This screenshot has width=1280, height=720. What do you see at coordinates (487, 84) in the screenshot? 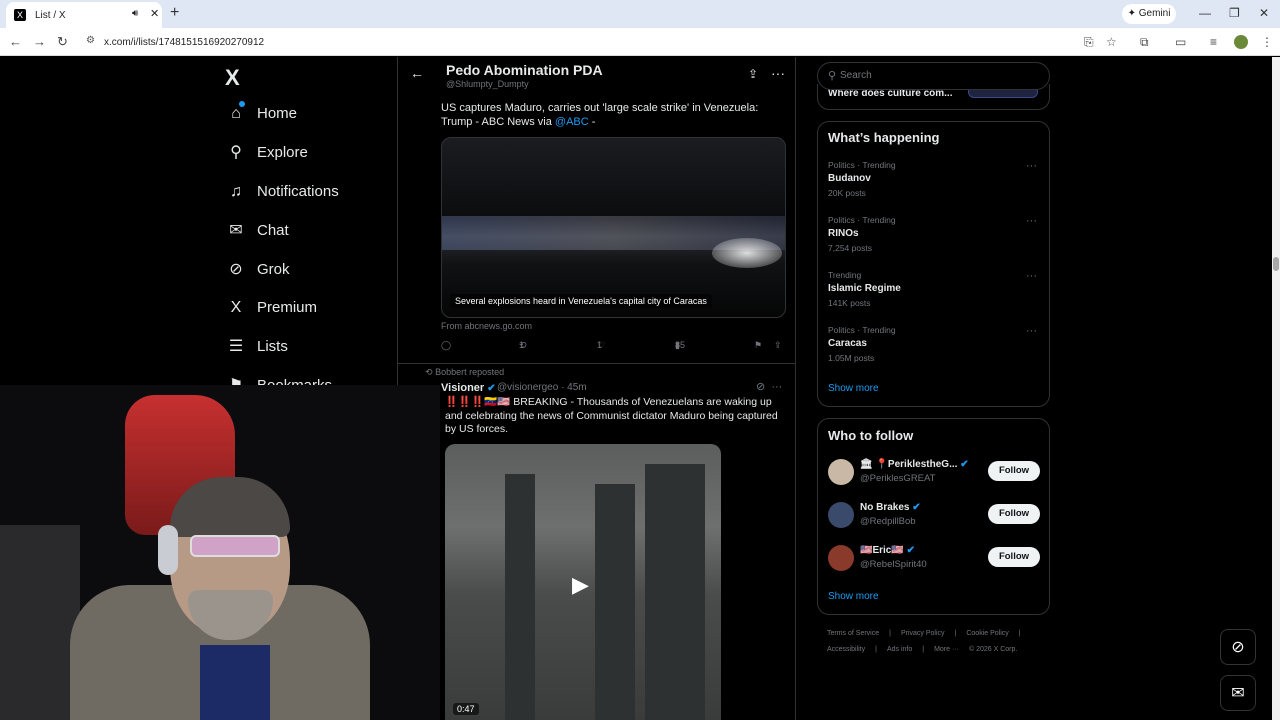
I see `list-owner-handle: @Shlumpty_Dumpty` at bounding box center [487, 84].